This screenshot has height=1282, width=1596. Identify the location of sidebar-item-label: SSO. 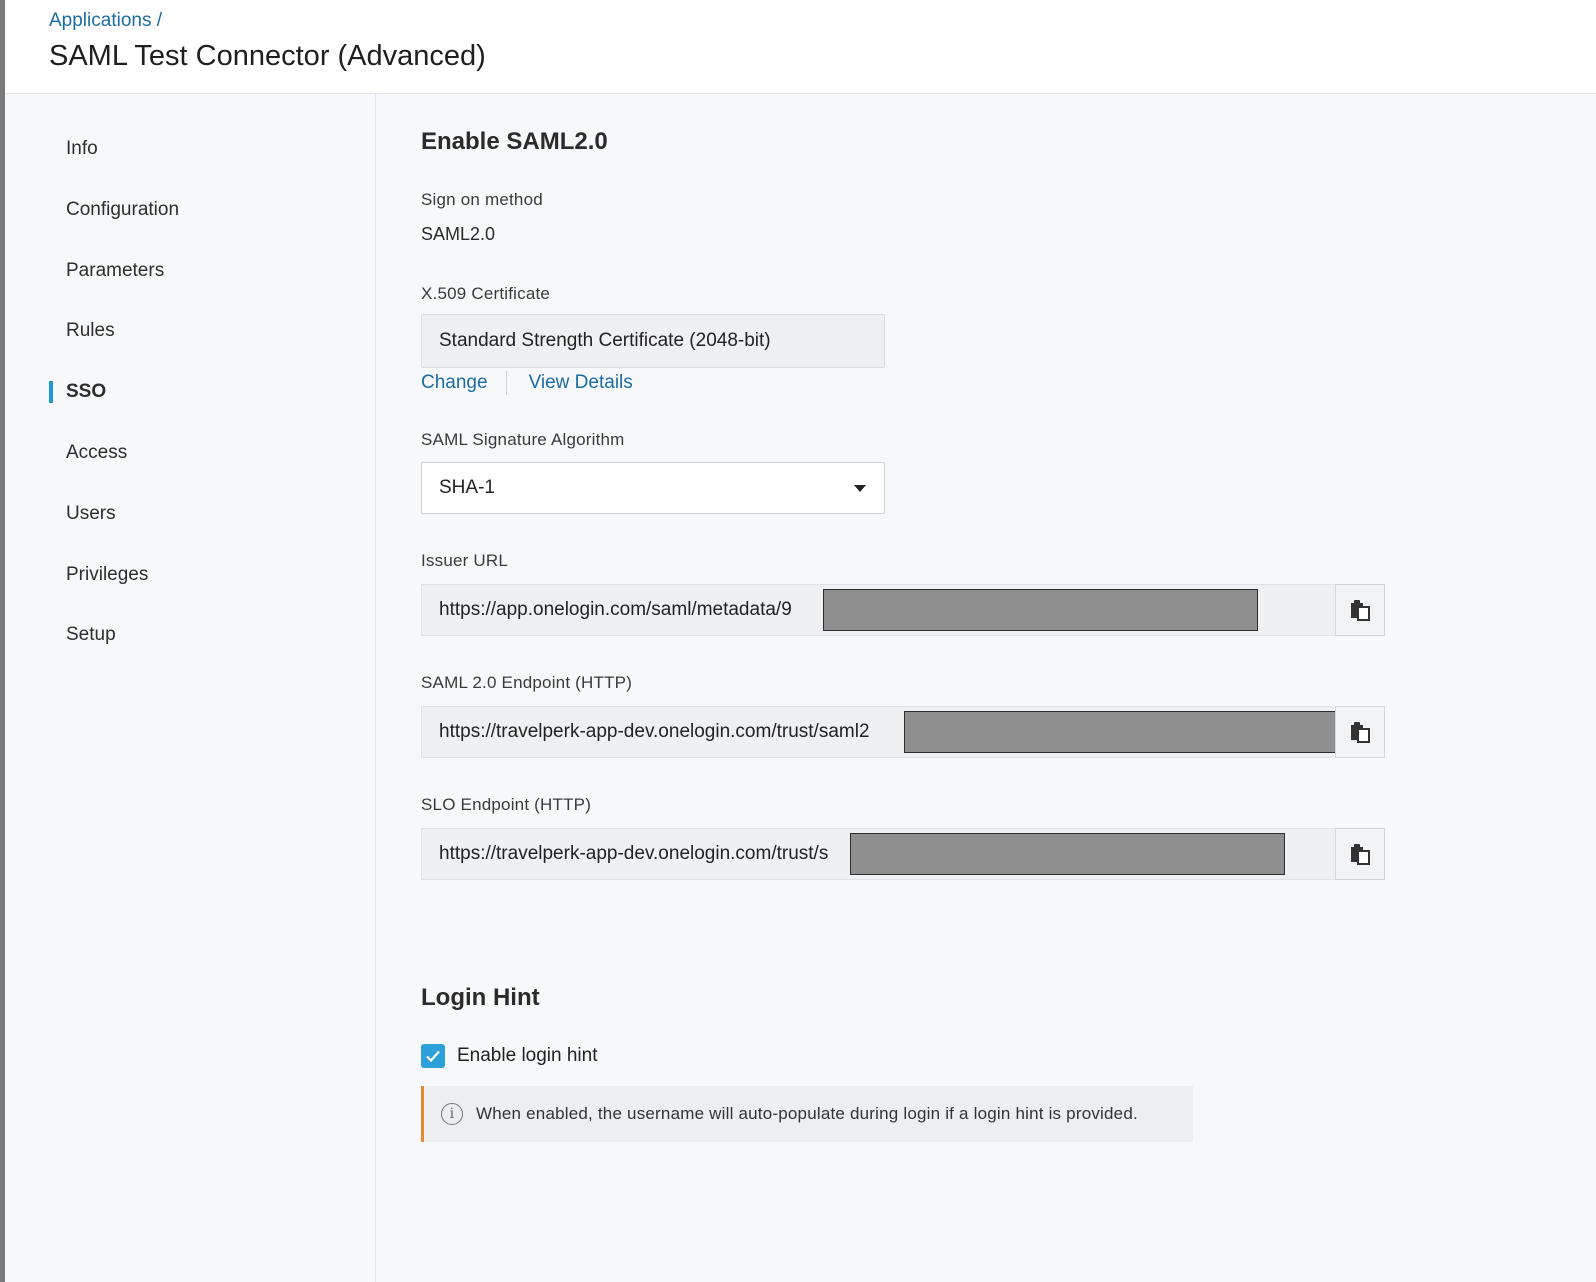
(86, 391).